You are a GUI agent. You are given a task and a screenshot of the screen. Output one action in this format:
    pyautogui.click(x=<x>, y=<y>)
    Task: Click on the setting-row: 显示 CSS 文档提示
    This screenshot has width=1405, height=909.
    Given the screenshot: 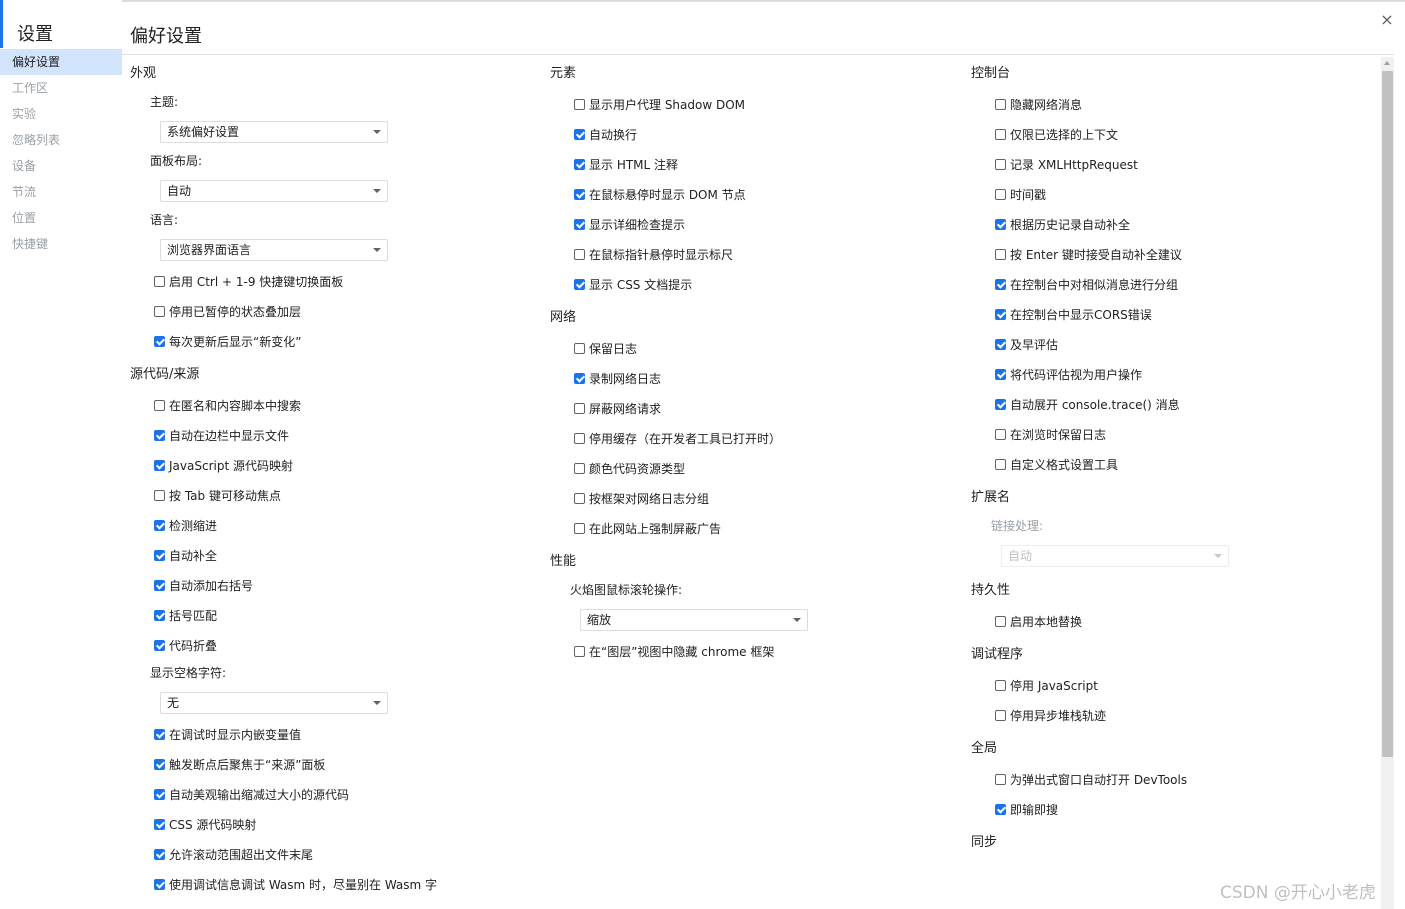 What is the action you would take?
    pyautogui.click(x=750, y=284)
    